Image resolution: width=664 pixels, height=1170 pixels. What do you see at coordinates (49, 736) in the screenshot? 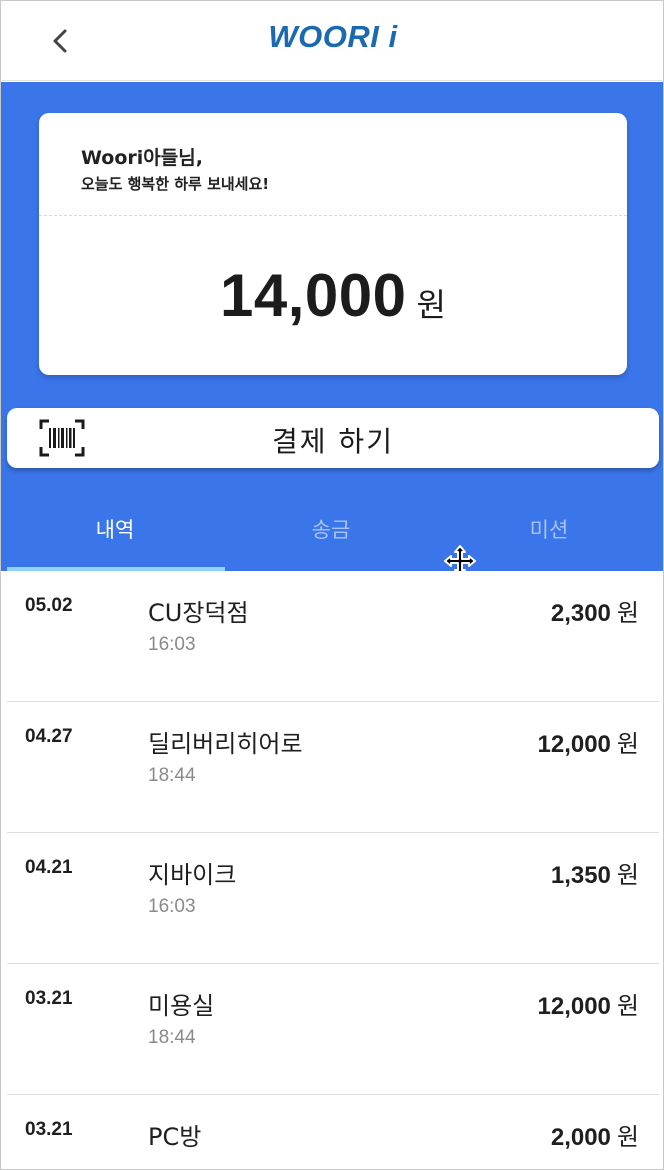
I see `transaction-date: 04.27` at bounding box center [49, 736].